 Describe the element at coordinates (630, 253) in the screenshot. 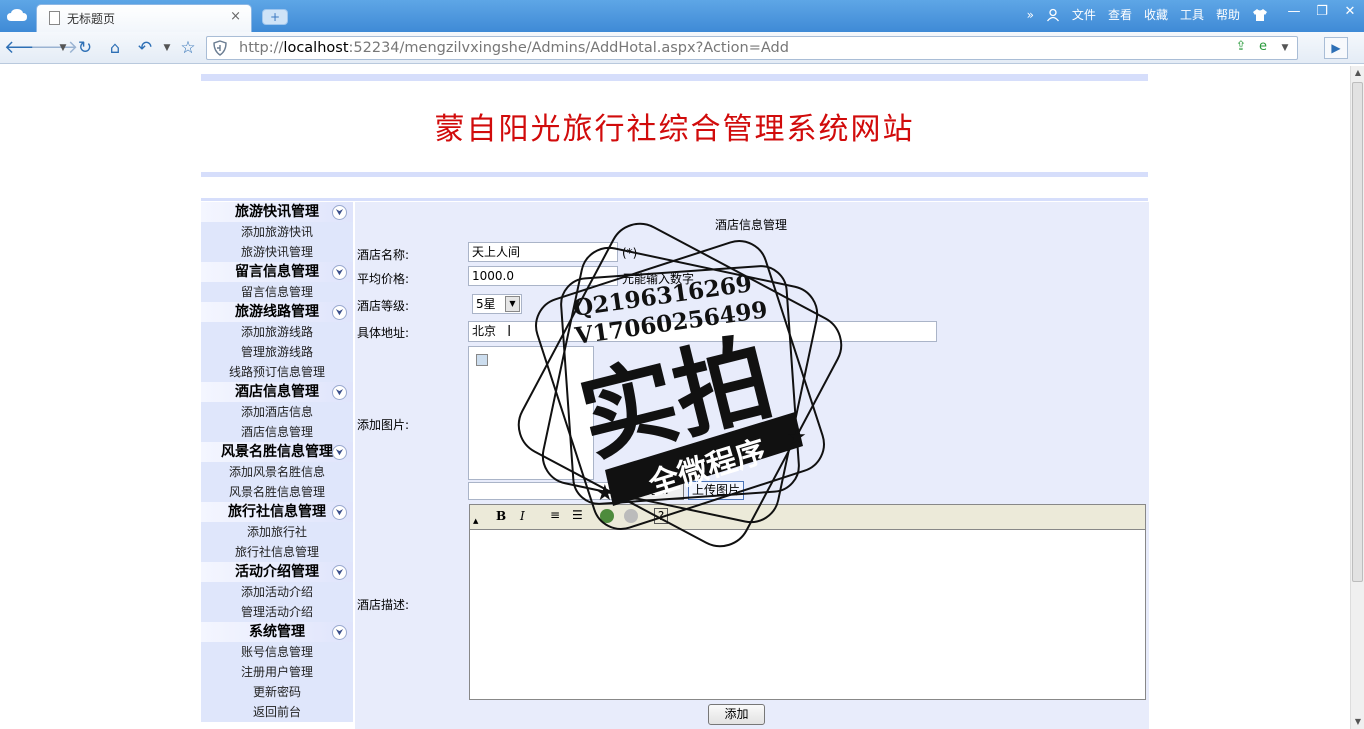

I see `hotel-name-required: (*)` at that location.